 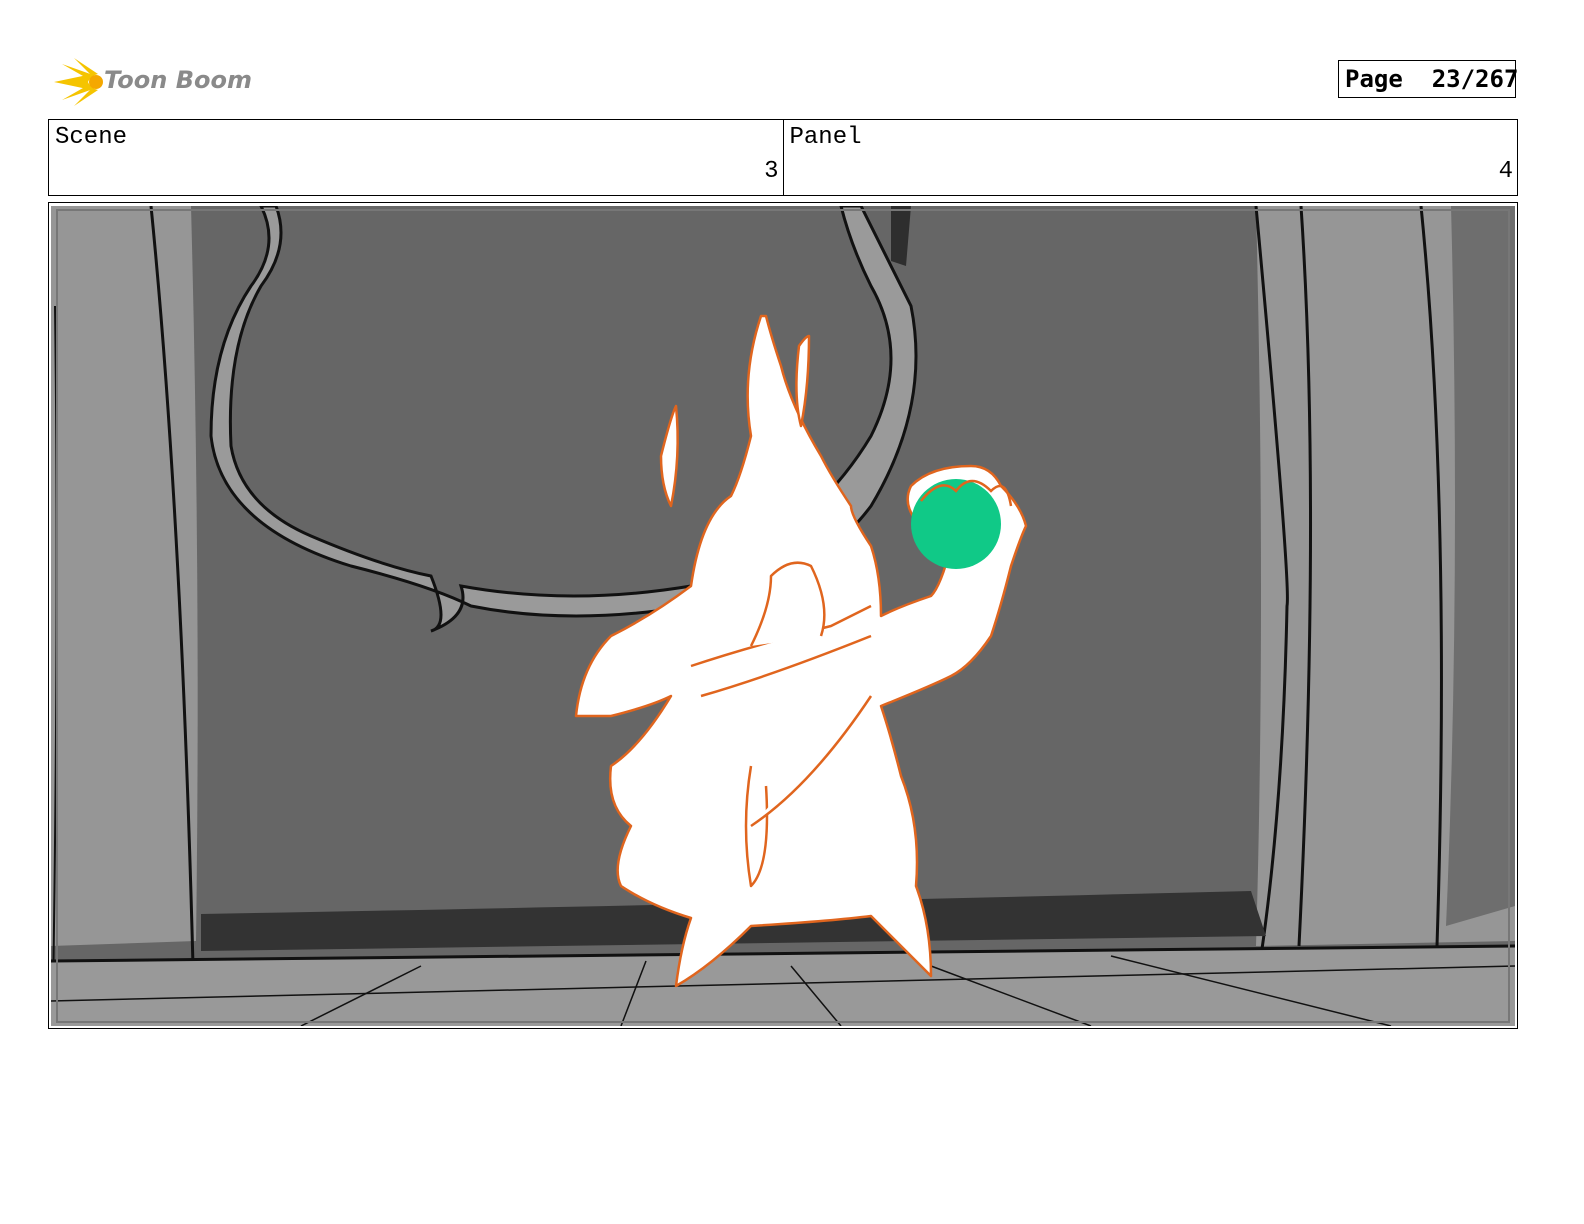 I want to click on panel-cell: Panel 4, so click(x=1150, y=157).